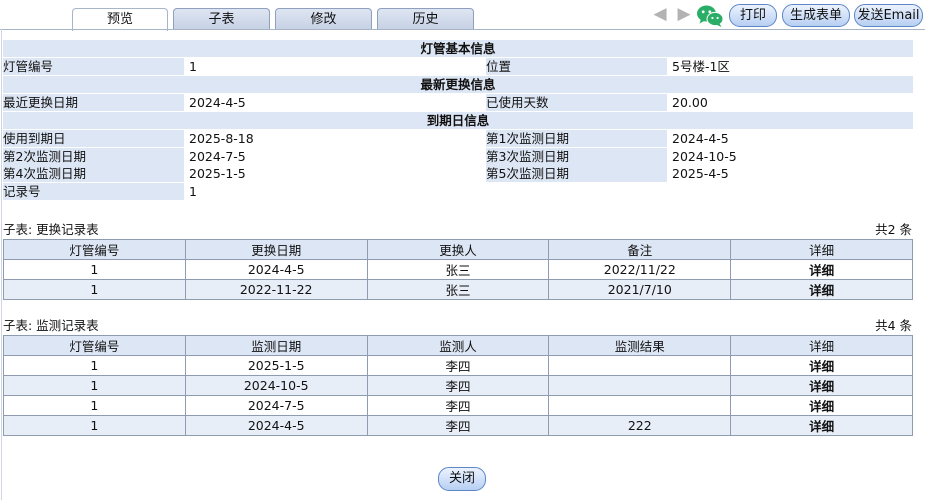  I want to click on record-no-label: 记录号, so click(93, 191).